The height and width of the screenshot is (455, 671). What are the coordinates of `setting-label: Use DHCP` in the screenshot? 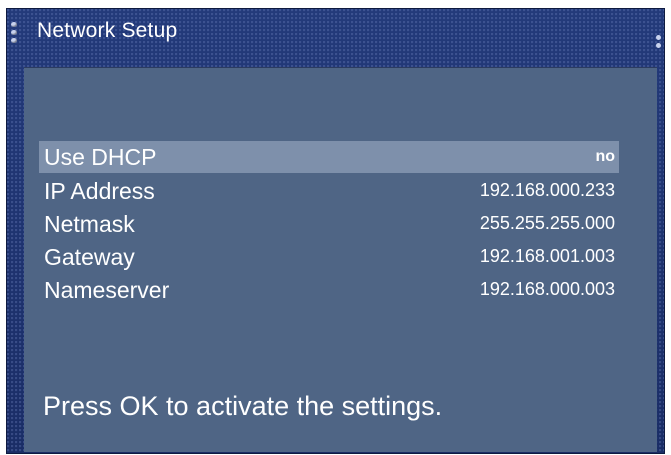 It's located at (100, 157).